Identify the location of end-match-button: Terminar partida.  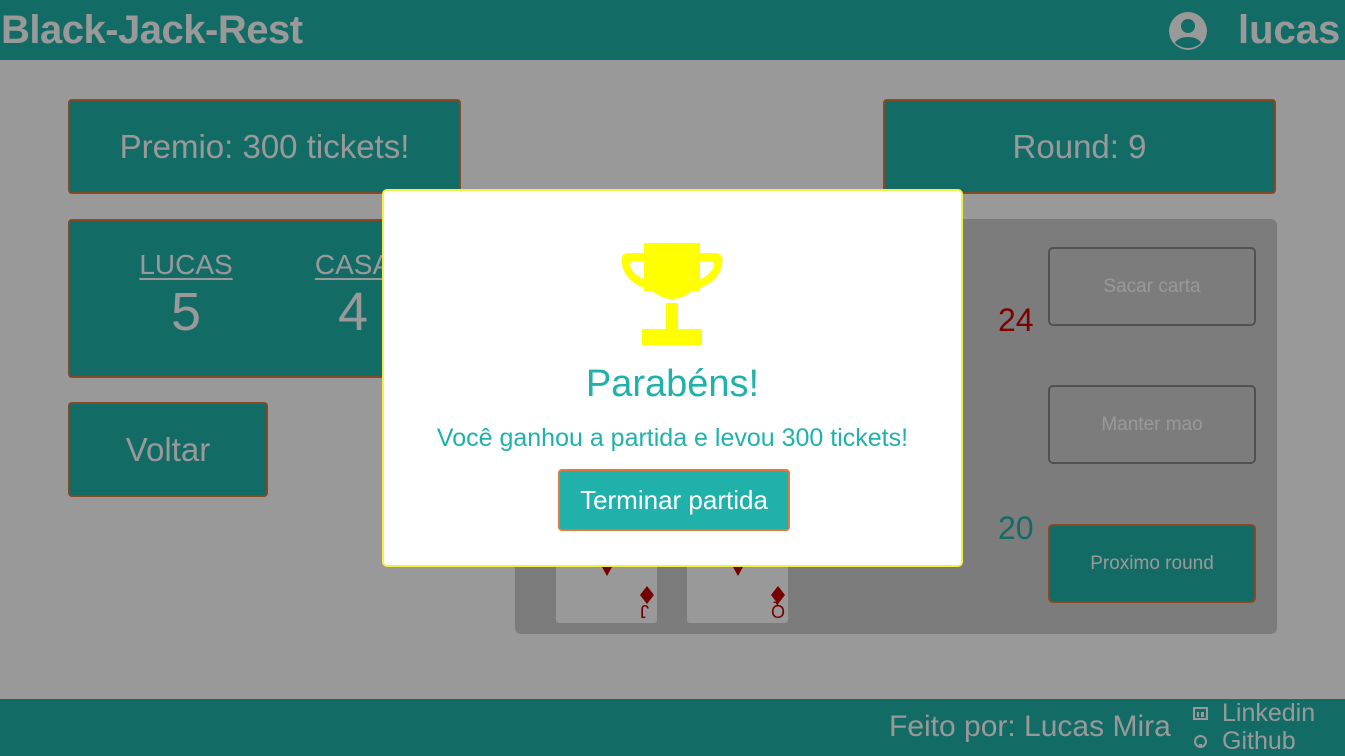
(674, 500).